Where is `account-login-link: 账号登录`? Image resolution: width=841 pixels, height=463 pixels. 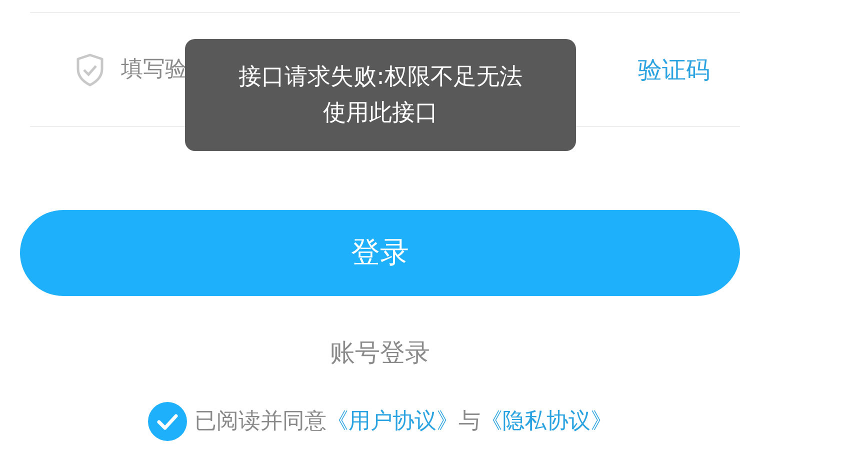 account-login-link: 账号登录 is located at coordinates (380, 353).